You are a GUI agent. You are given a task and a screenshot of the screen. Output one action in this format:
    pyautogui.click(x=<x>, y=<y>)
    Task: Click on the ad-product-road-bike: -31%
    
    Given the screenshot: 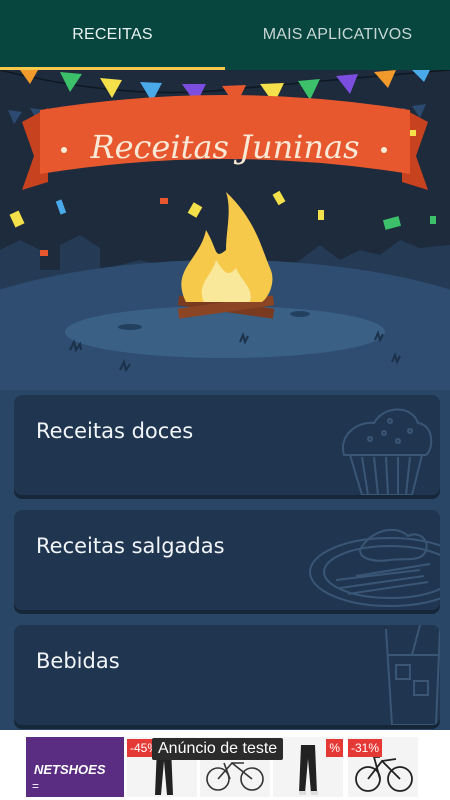 What is the action you would take?
    pyautogui.click(x=383, y=767)
    